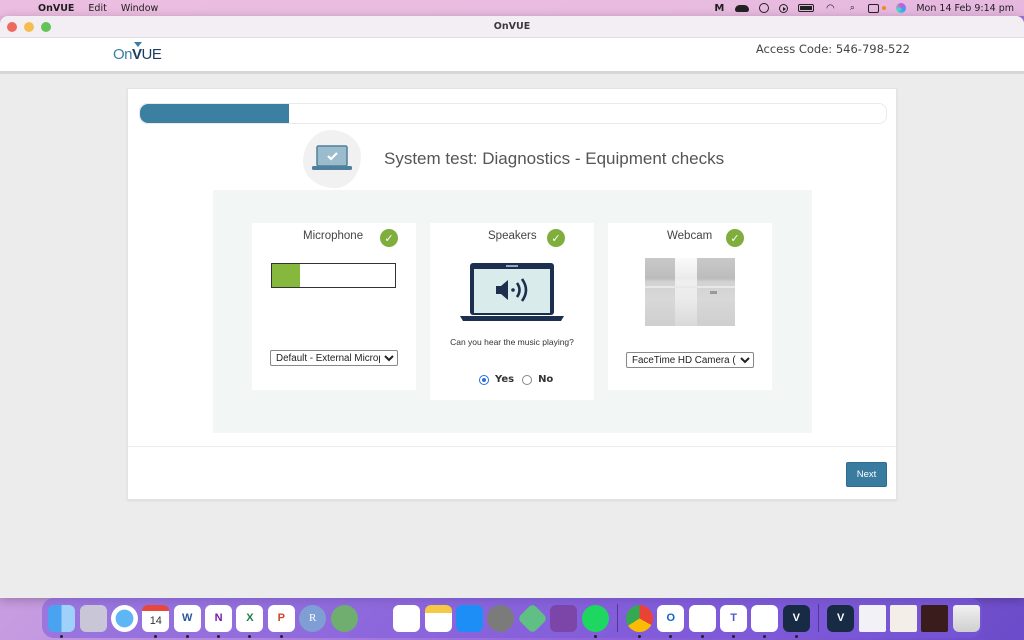 Image resolution: width=1024 pixels, height=640 pixels. What do you see at coordinates (532, 618) in the screenshot?
I see `dock-local-icon` at bounding box center [532, 618].